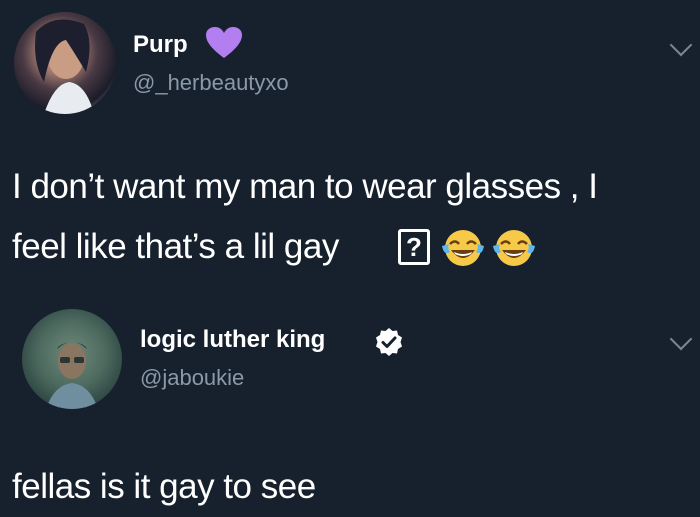  What do you see at coordinates (160, 45) in the screenshot?
I see `display-name: Purp` at bounding box center [160, 45].